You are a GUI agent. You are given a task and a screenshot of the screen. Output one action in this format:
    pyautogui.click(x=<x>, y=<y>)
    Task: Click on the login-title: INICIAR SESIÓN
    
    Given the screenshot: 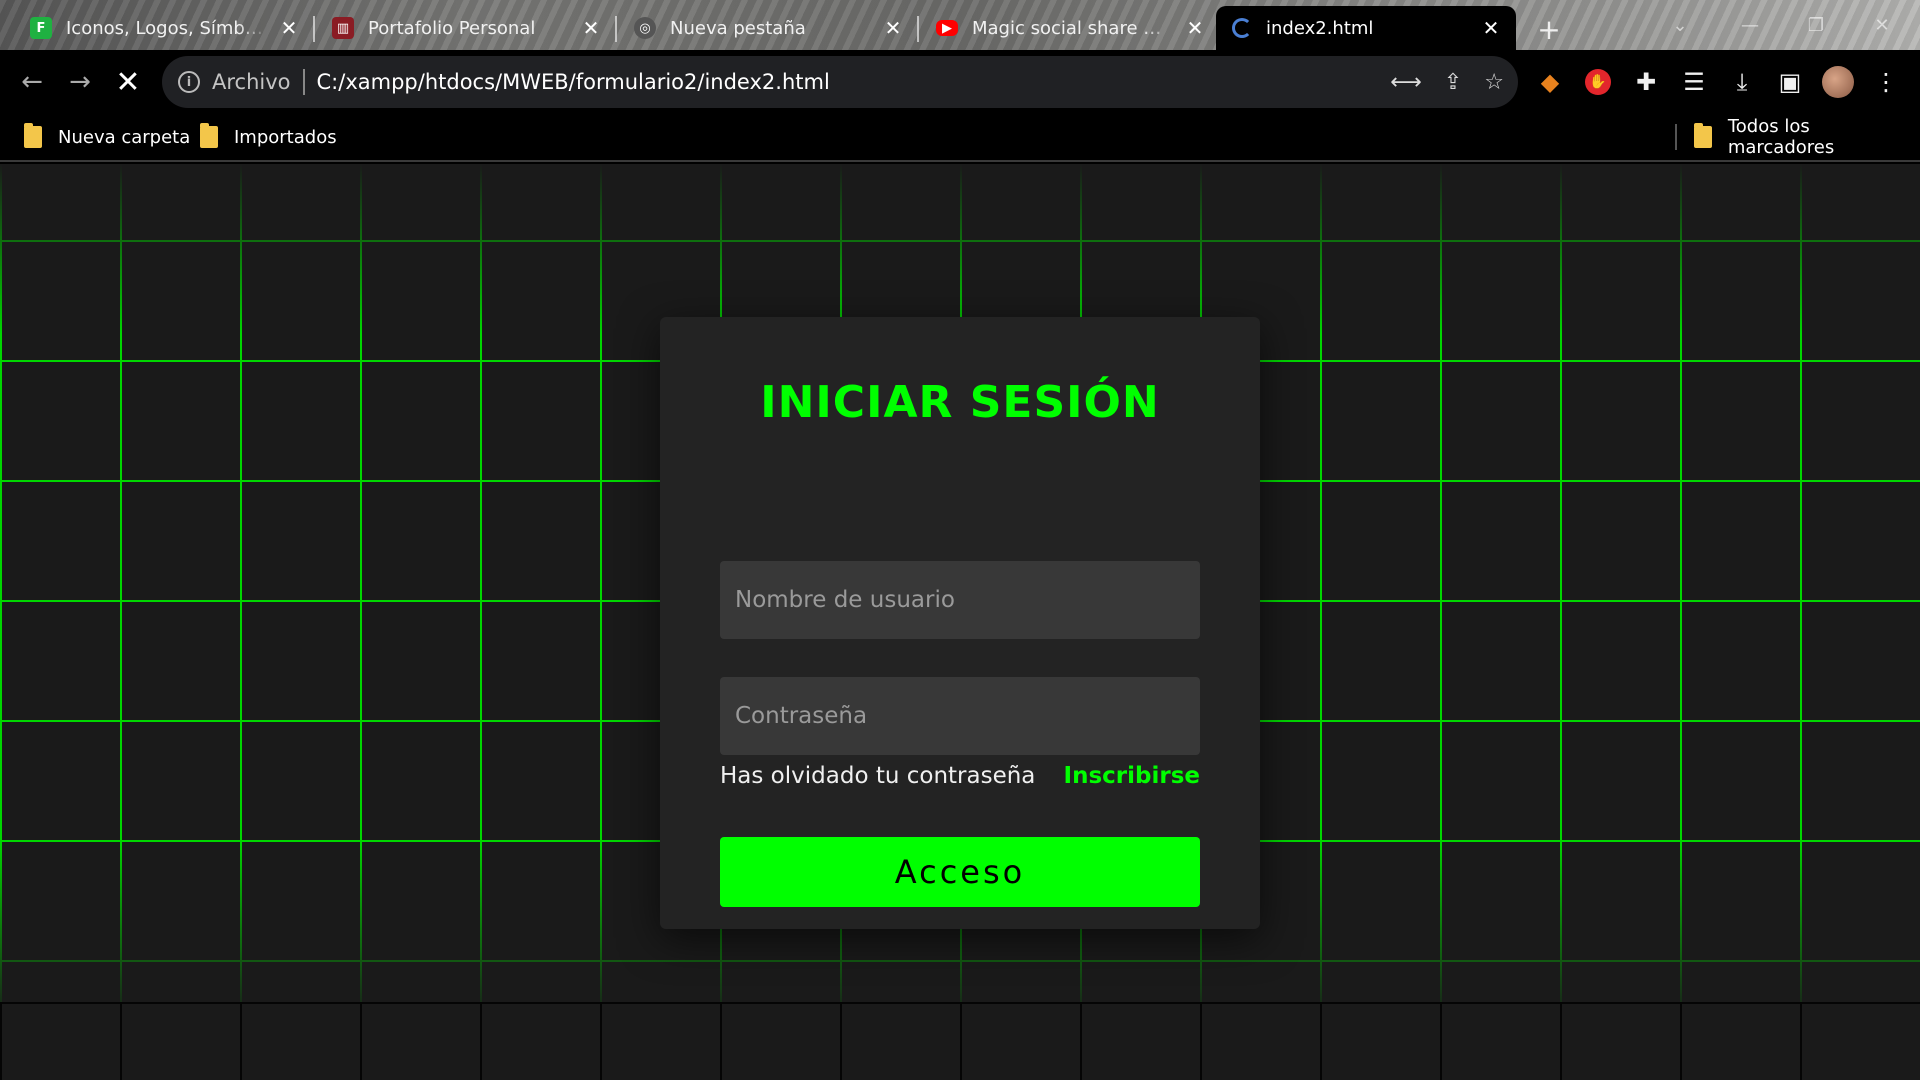 What is the action you would take?
    pyautogui.click(x=960, y=402)
    